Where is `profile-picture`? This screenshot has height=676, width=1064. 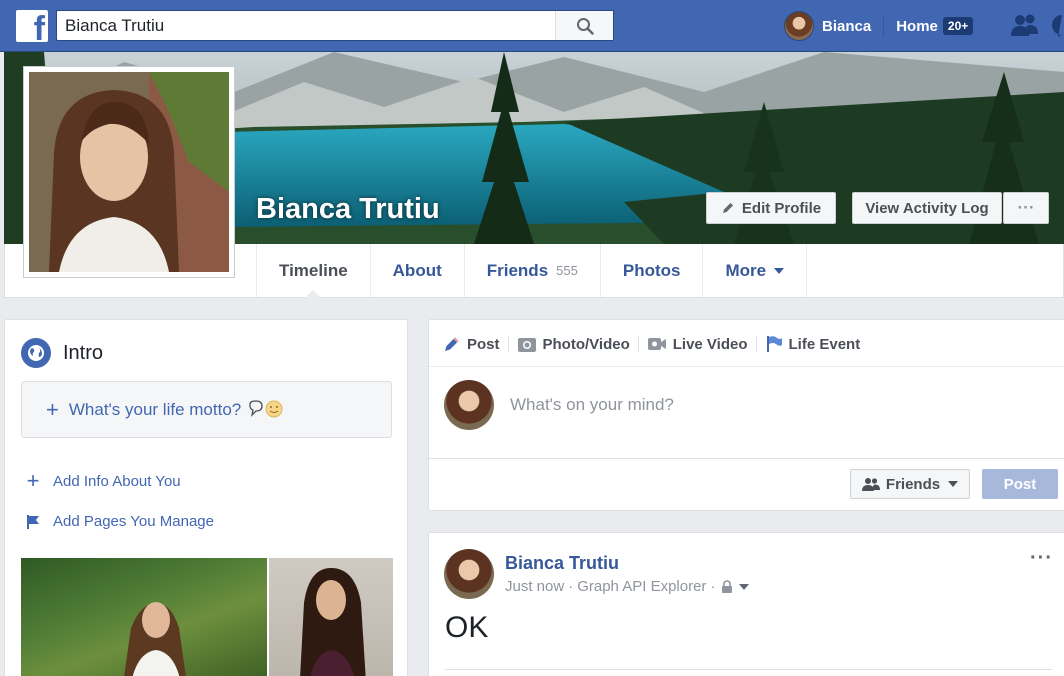
profile-picture is located at coordinates (129, 172).